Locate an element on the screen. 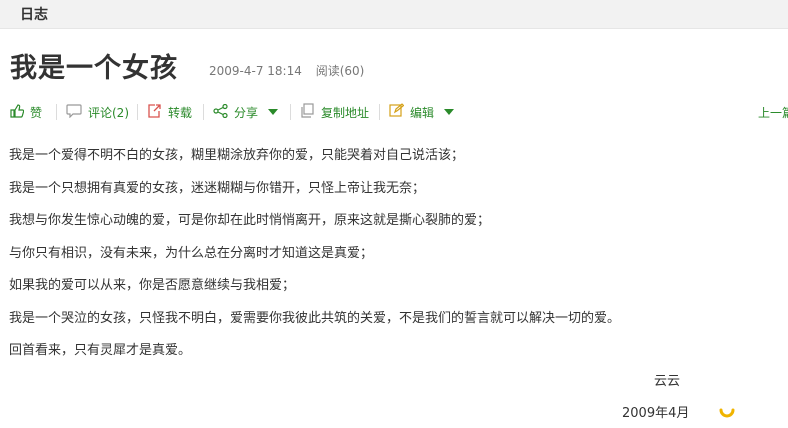 The image size is (788, 428). repost-button: 转载 is located at coordinates (169, 112).